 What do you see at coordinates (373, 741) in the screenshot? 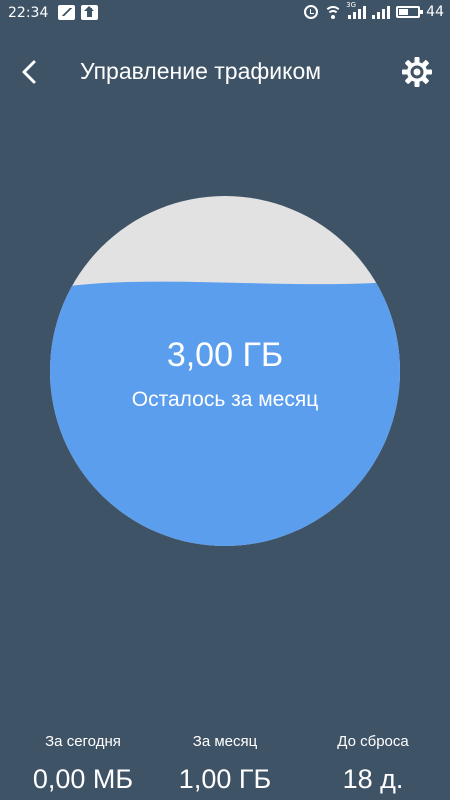
I see `stat-reset-label: До сброса` at bounding box center [373, 741].